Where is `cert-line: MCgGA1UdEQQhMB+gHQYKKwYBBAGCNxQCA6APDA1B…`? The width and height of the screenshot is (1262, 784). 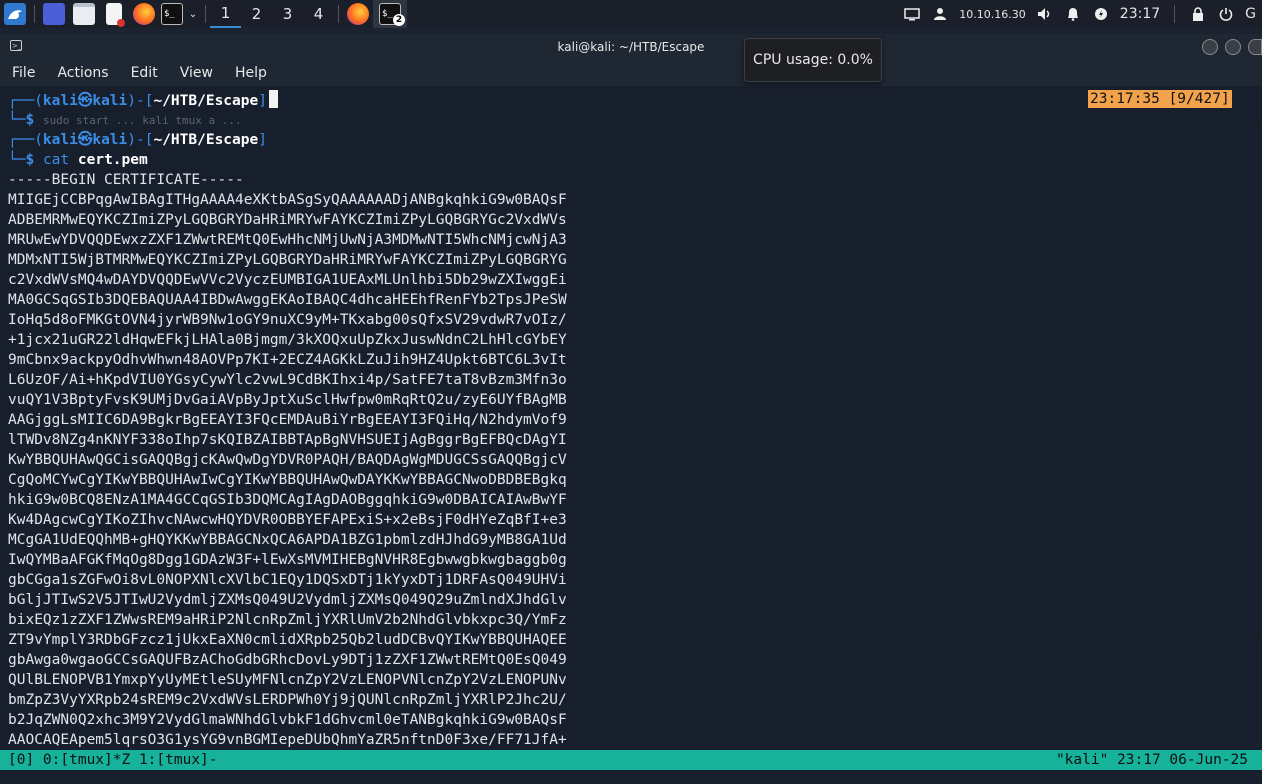 cert-line: MCgGA1UdEQQhMB+gHQYKKwYBBAGCNxQCA6APDA1B… is located at coordinates (287, 540).